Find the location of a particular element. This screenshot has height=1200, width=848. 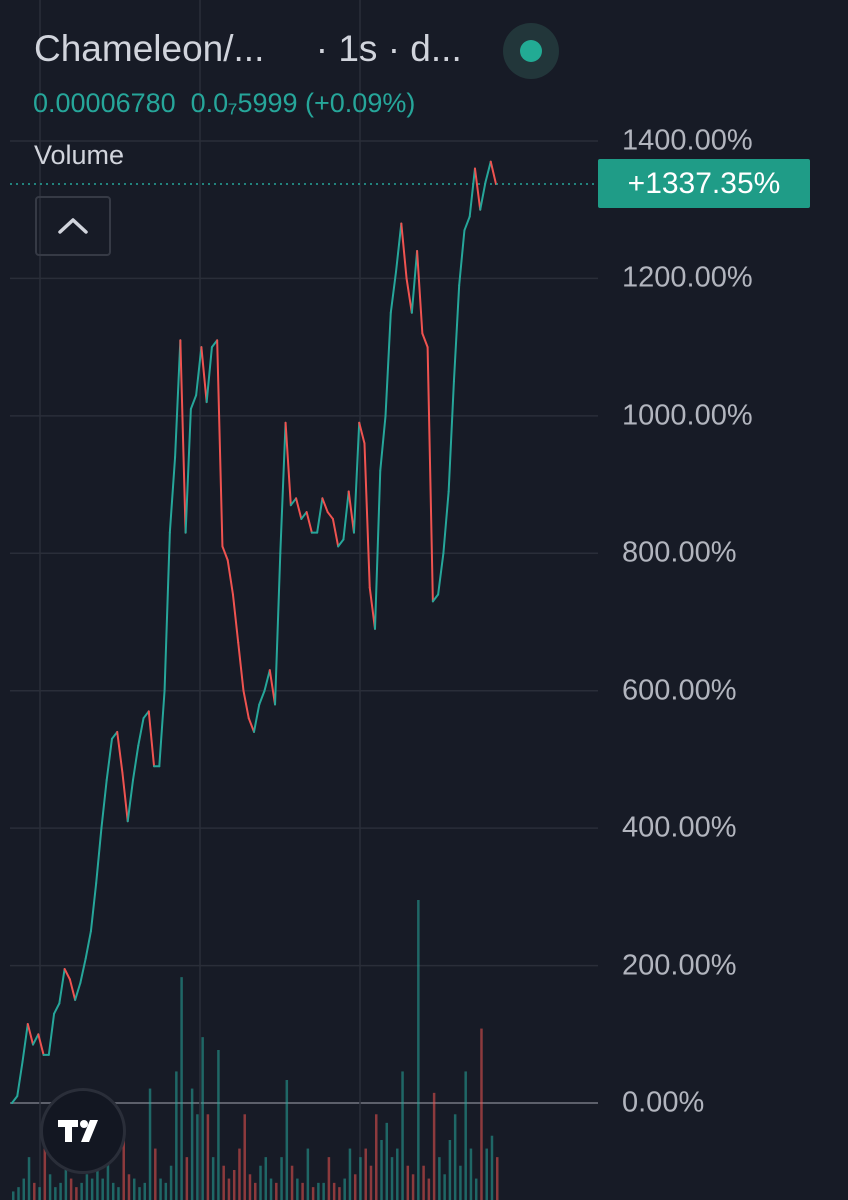

live-dot-icon is located at coordinates (531, 51).